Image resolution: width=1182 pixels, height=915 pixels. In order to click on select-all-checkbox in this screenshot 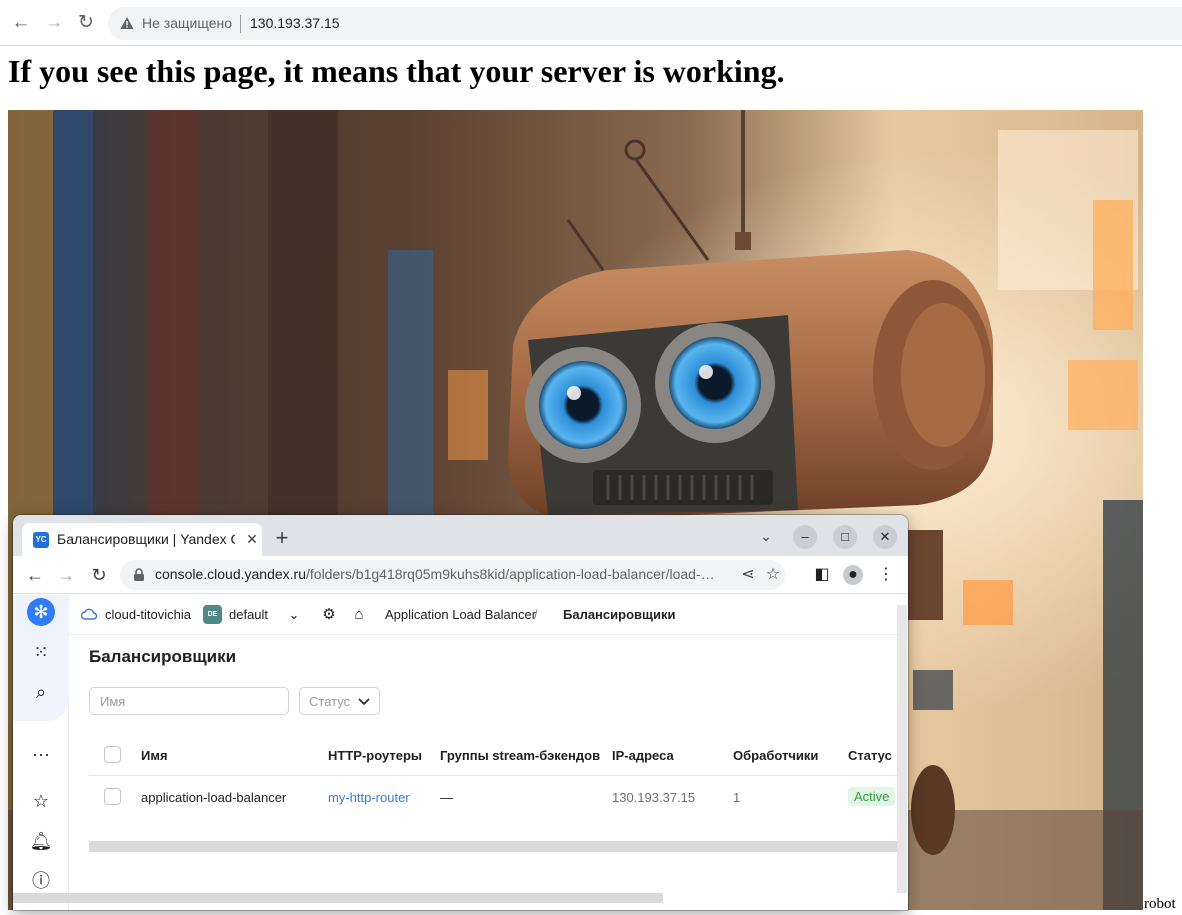, I will do `click(112, 754)`.